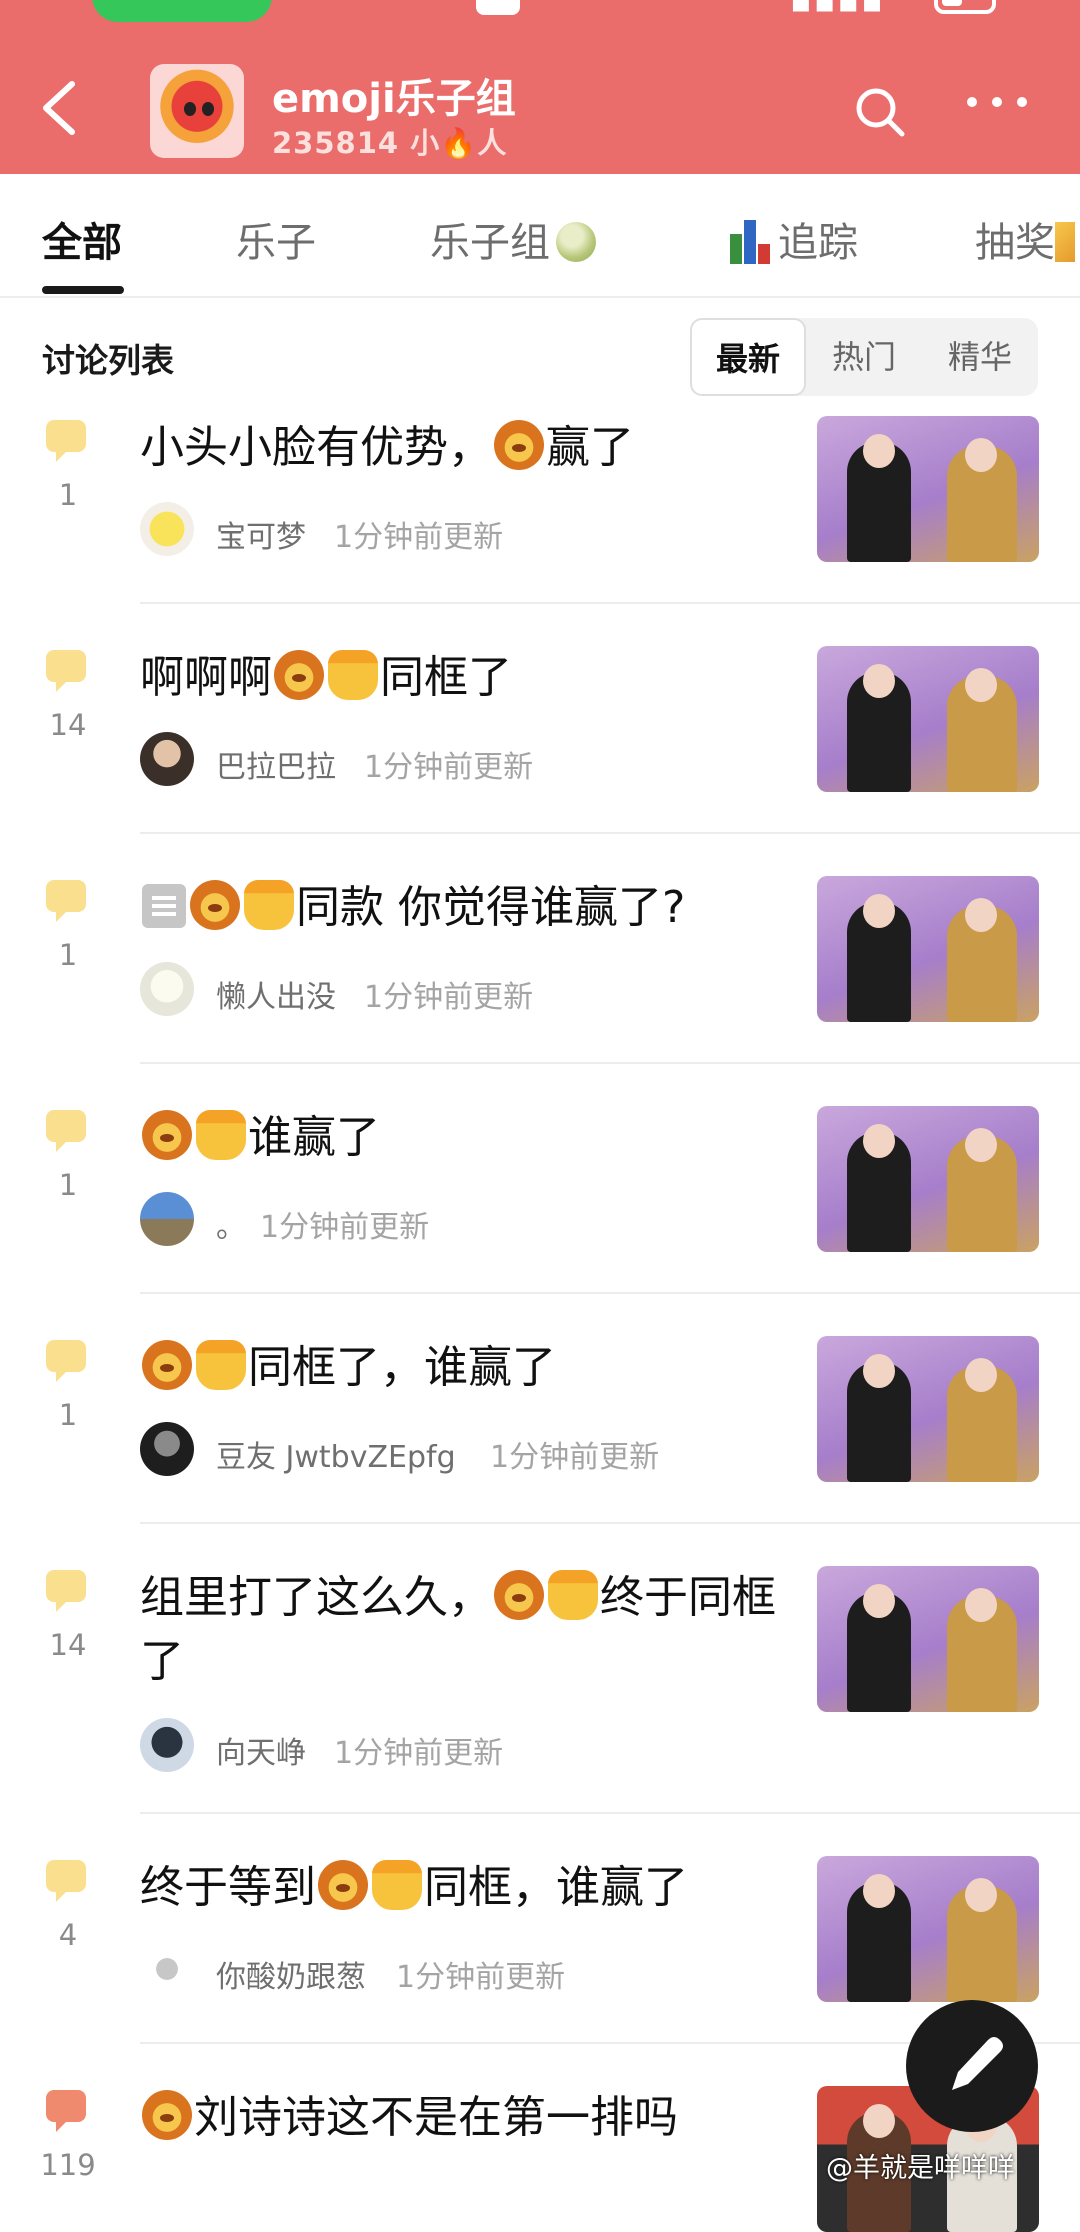  Describe the element at coordinates (576, 242) in the screenshot. I see `melon-icon` at that location.